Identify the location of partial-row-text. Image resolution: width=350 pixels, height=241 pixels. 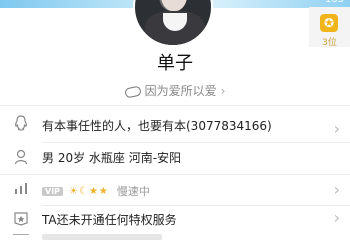
(102, 237).